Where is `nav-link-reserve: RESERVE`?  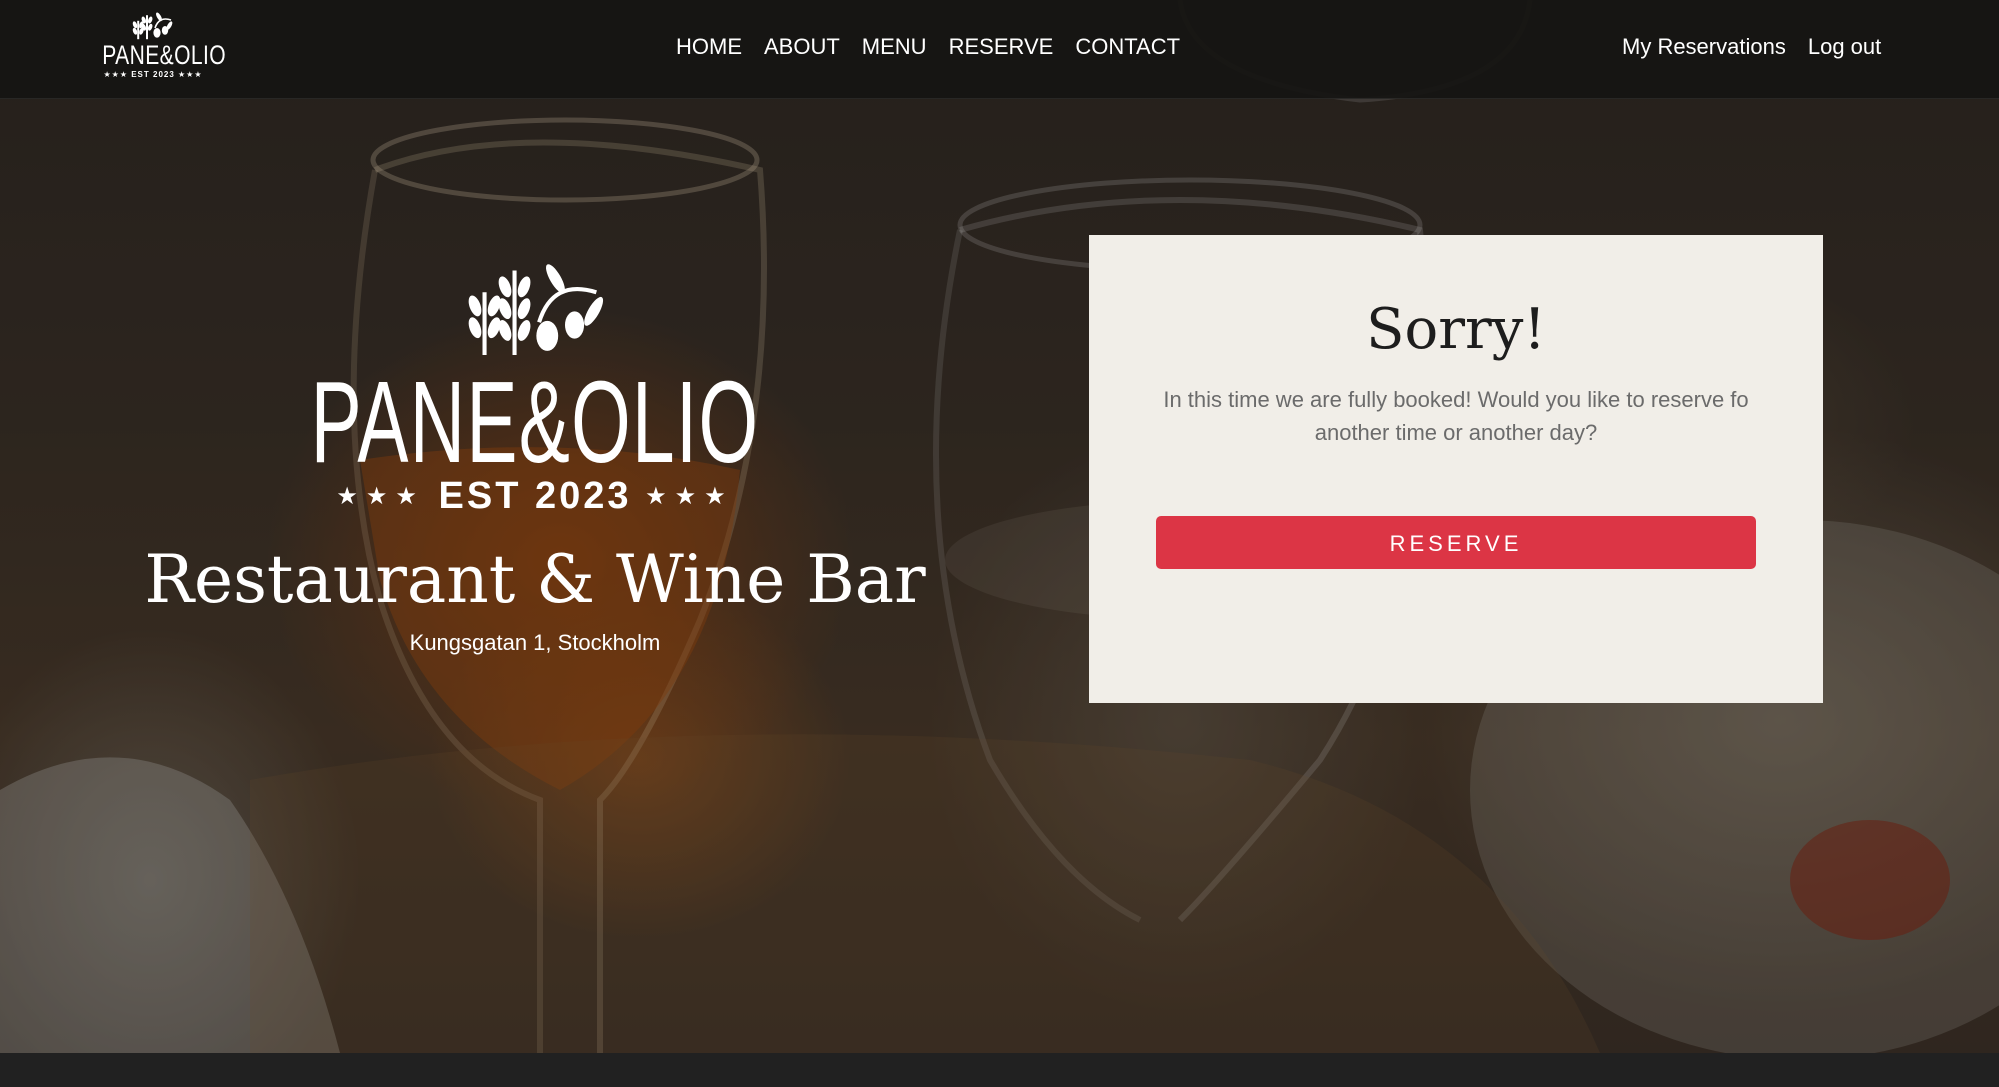 nav-link-reserve: RESERVE is located at coordinates (1001, 47).